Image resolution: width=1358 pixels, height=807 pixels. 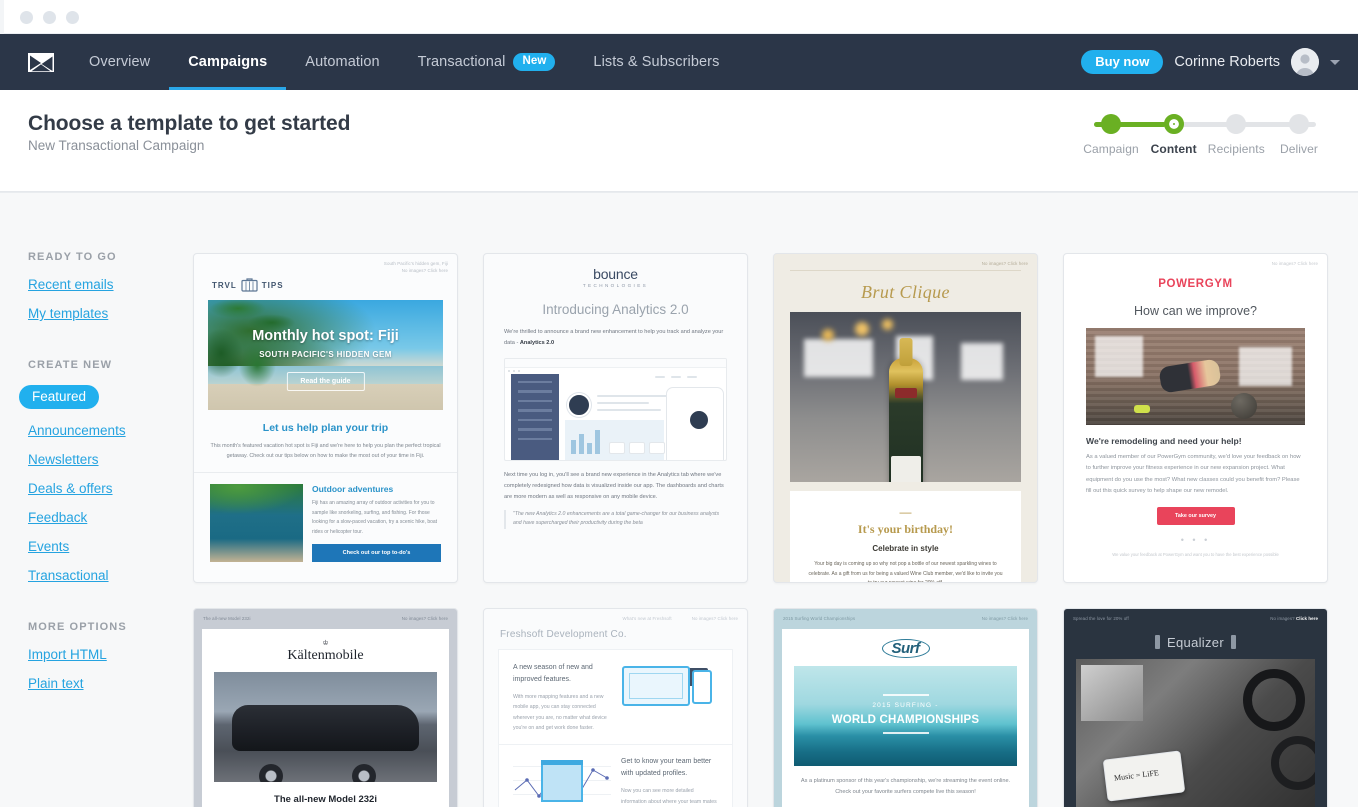 I want to click on page-subtitle: New Transactional Campaign, so click(x=116, y=145).